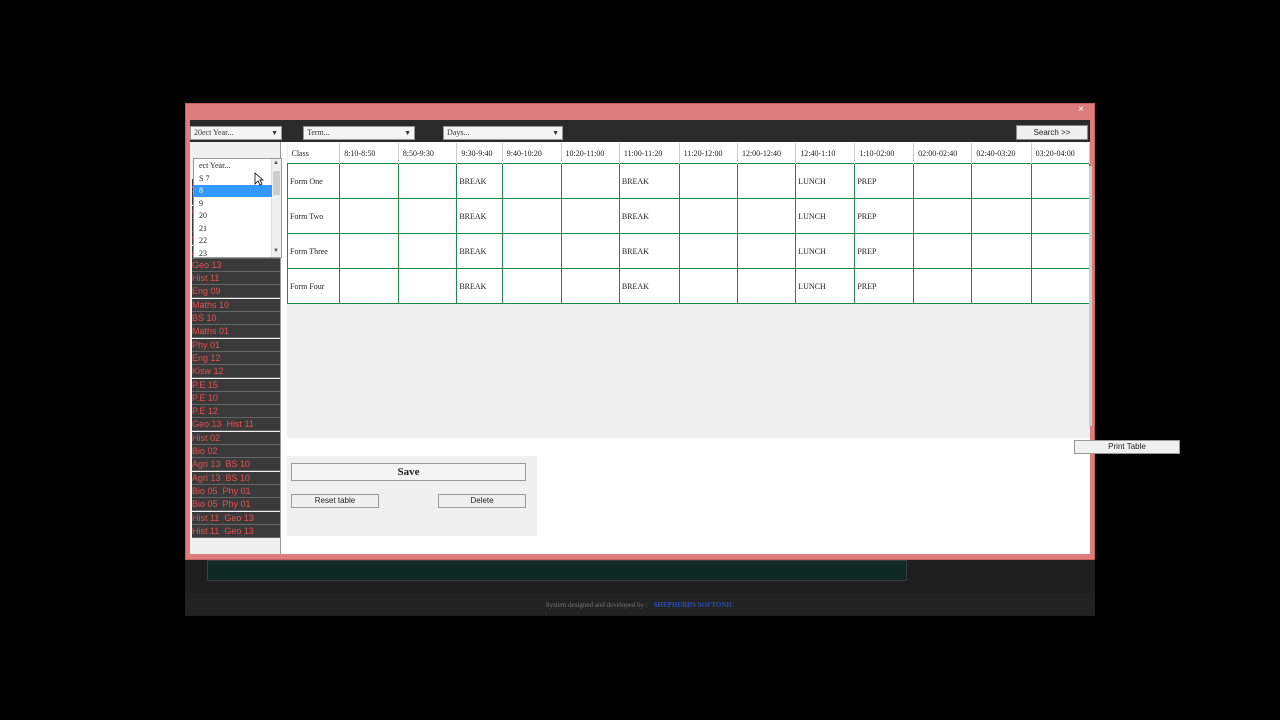 Image resolution: width=1280 pixels, height=720 pixels. What do you see at coordinates (1090, 296) in the screenshot?
I see `grid-scrollbar` at bounding box center [1090, 296].